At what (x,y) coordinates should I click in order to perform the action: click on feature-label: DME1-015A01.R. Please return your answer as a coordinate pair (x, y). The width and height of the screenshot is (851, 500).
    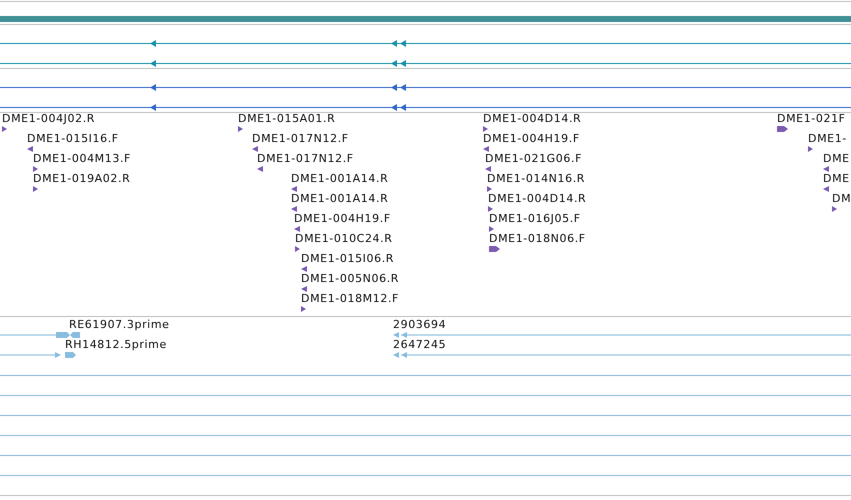
    Looking at the image, I should click on (287, 118).